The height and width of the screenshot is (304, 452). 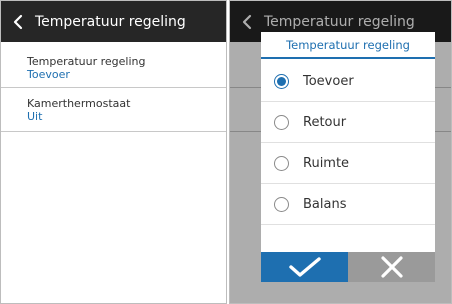 I want to click on setting-value: Toevoer, so click(x=48, y=74).